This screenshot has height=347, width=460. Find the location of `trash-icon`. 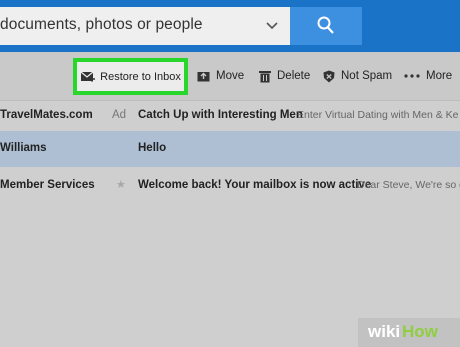

trash-icon is located at coordinates (265, 76).